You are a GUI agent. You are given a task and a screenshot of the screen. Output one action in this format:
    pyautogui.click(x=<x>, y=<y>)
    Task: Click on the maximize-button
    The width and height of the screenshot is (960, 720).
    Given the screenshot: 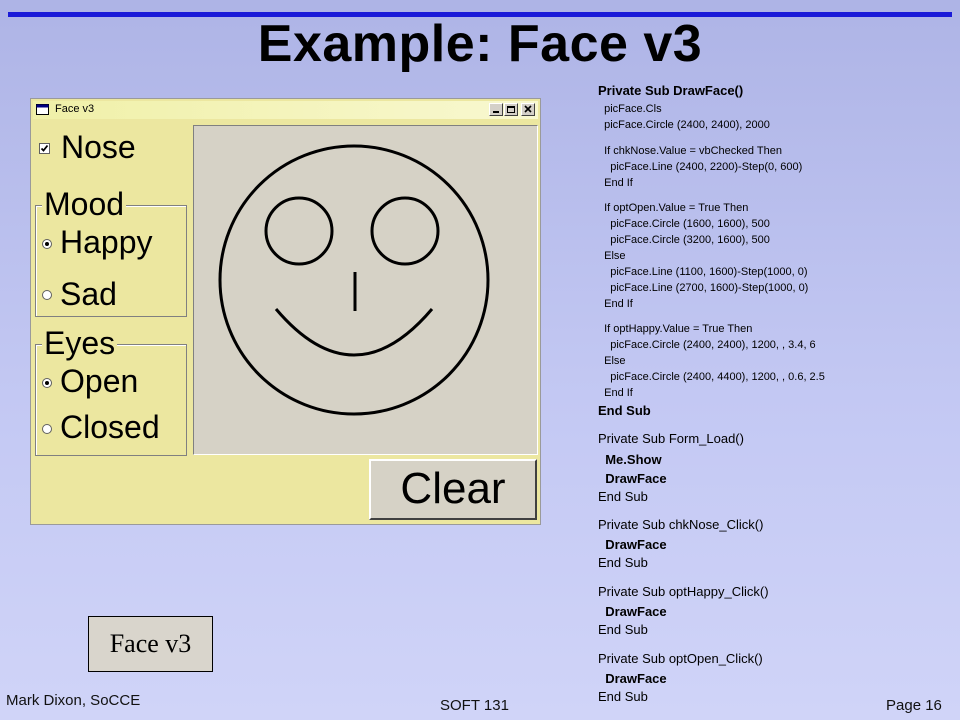 What is the action you would take?
    pyautogui.click(x=511, y=109)
    